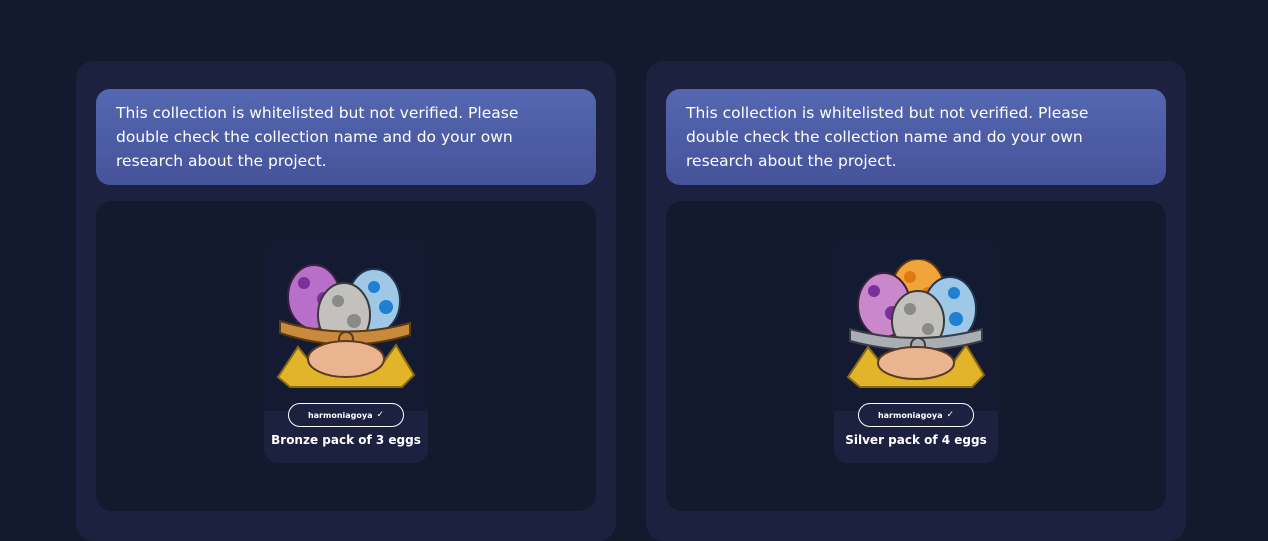  What do you see at coordinates (916, 440) in the screenshot?
I see `nft-title: Silver pack of 4 eggs` at bounding box center [916, 440].